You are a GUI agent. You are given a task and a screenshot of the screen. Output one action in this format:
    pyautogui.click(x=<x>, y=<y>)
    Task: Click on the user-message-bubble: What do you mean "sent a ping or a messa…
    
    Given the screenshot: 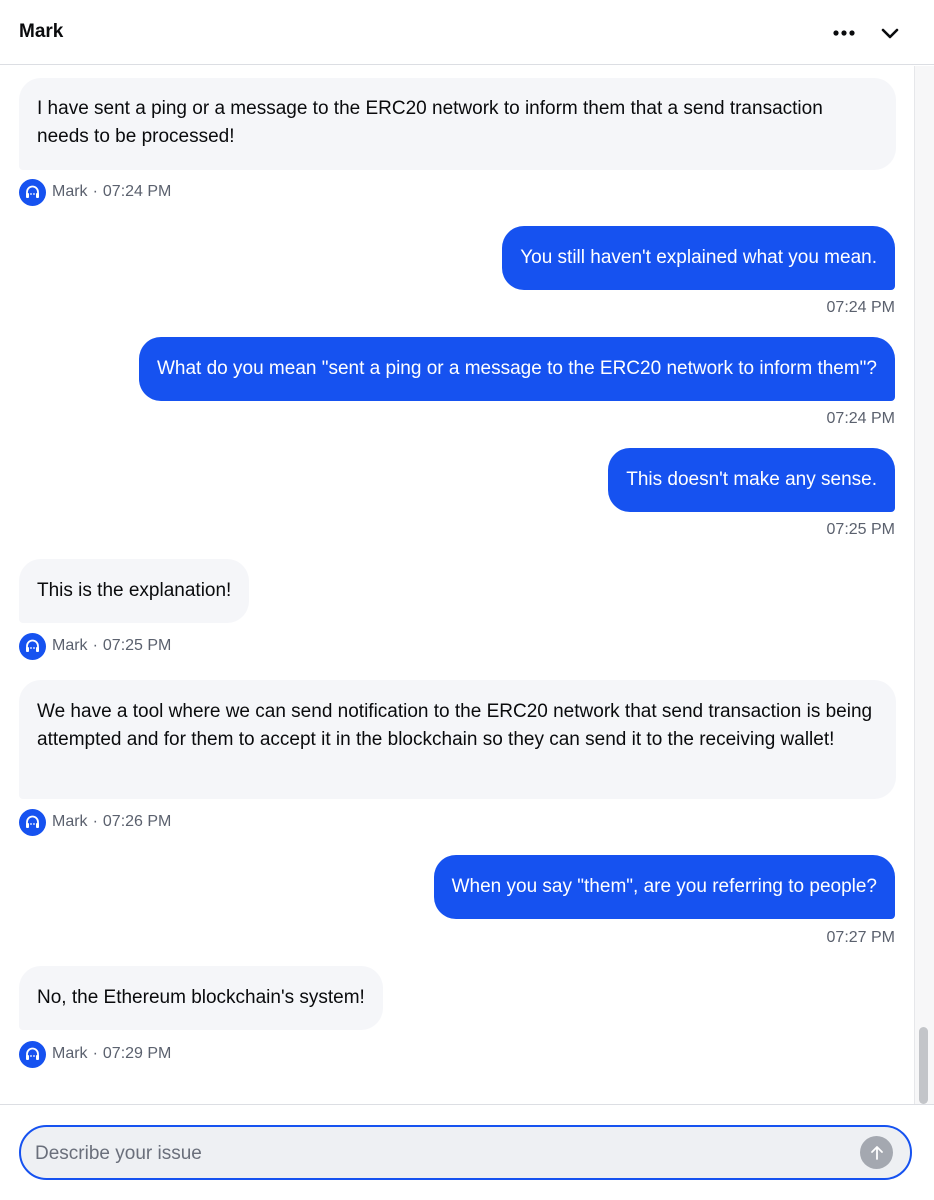 What is the action you would take?
    pyautogui.click(x=516, y=369)
    